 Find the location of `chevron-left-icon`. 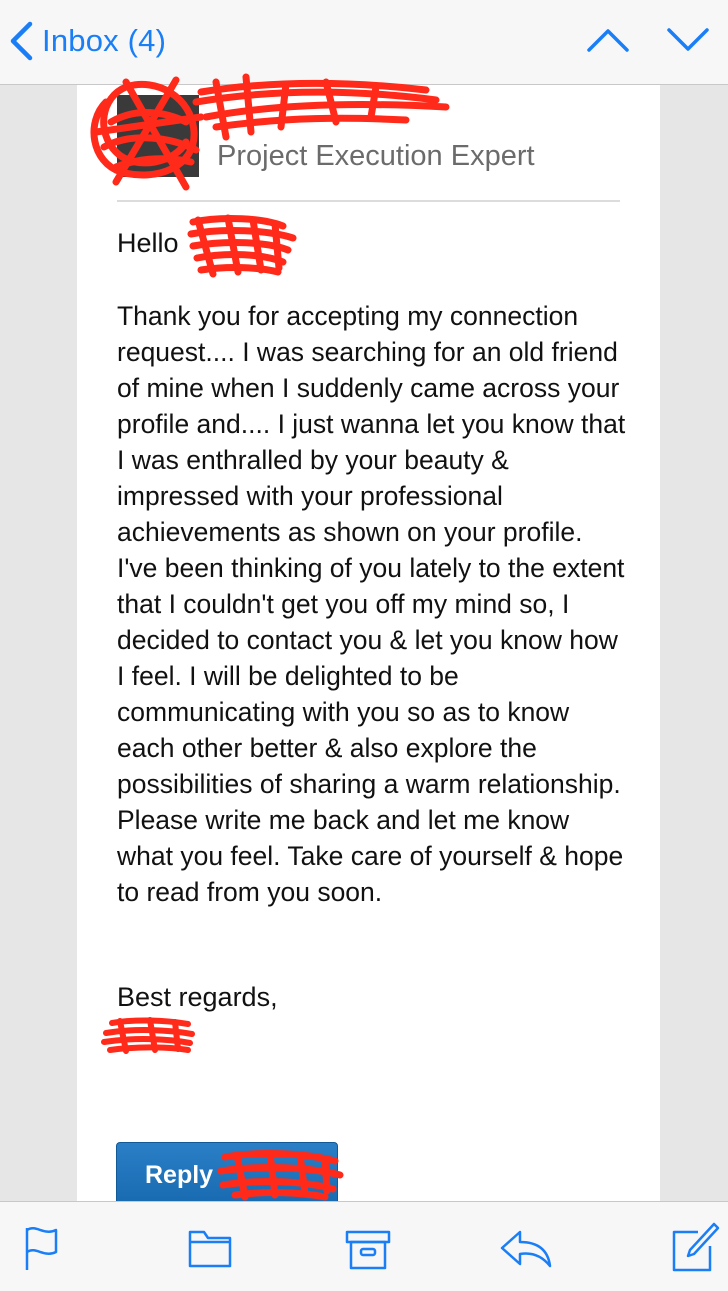

chevron-left-icon is located at coordinates (21, 41).